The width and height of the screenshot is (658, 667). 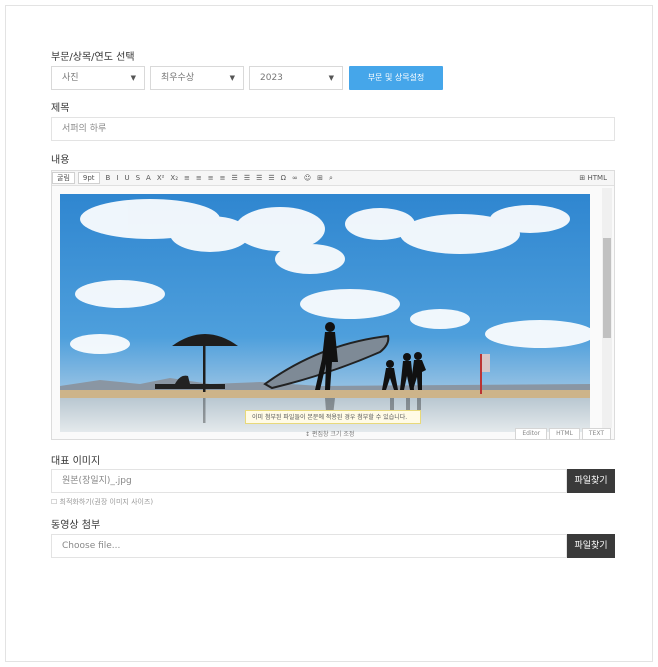 I want to click on align-left-icon: ≡, so click(x=187, y=178).